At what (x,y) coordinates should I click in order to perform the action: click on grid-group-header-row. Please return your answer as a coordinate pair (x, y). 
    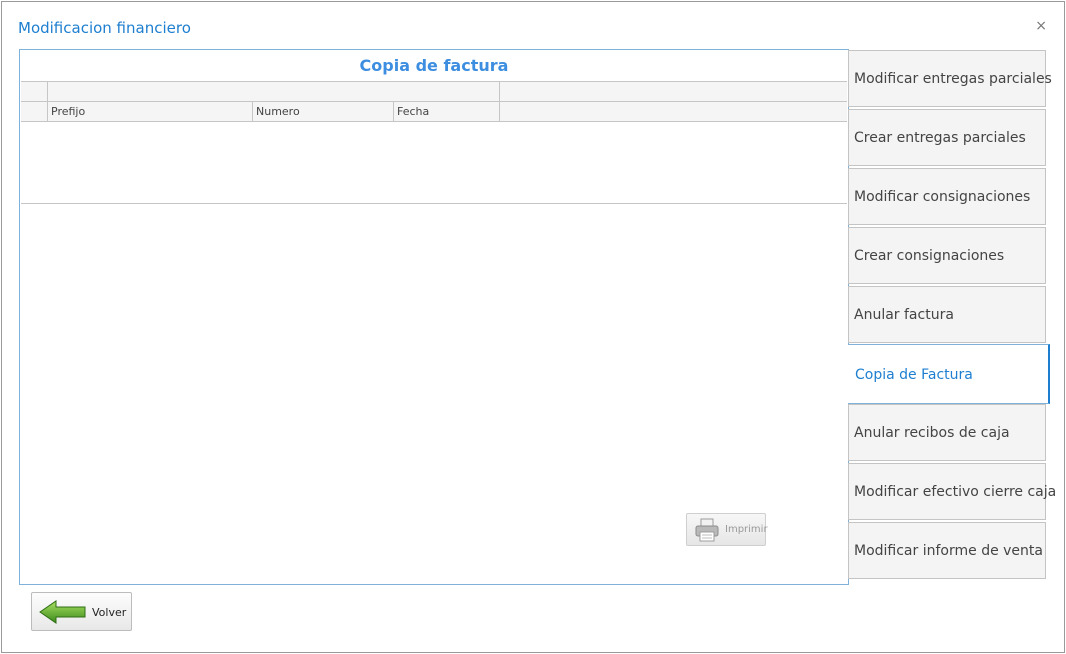
    Looking at the image, I should click on (434, 92).